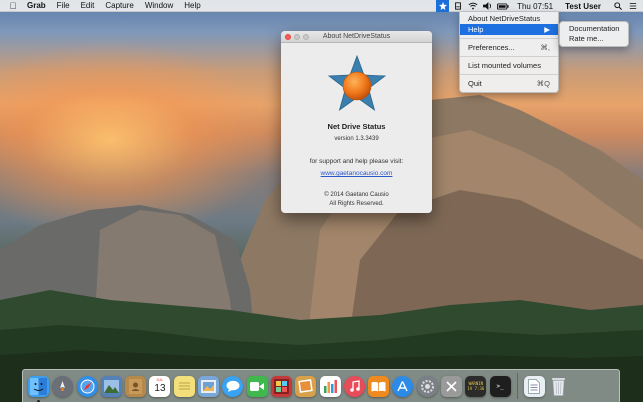  Describe the element at coordinates (504, 65) in the screenshot. I see `menu-item-list-volumes-label: List mounted volumes` at that location.